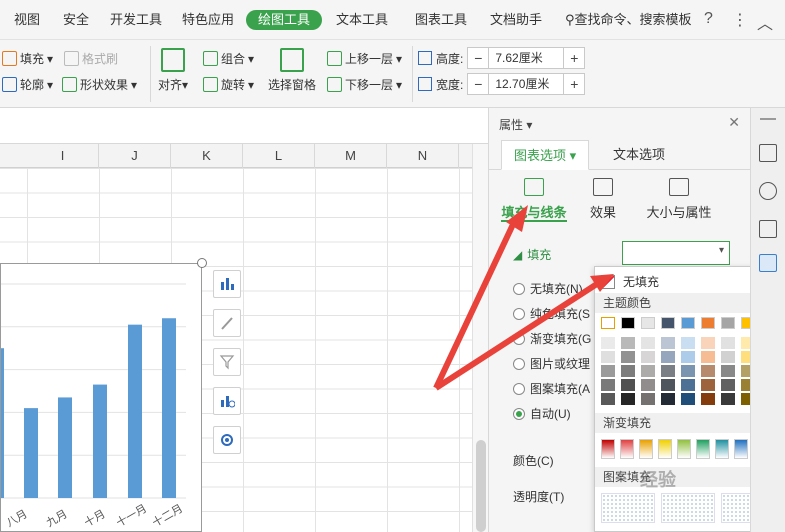 The image size is (785, 532). Describe the element at coordinates (76, 20) in the screenshot. I see `tab-security: 安全` at that location.